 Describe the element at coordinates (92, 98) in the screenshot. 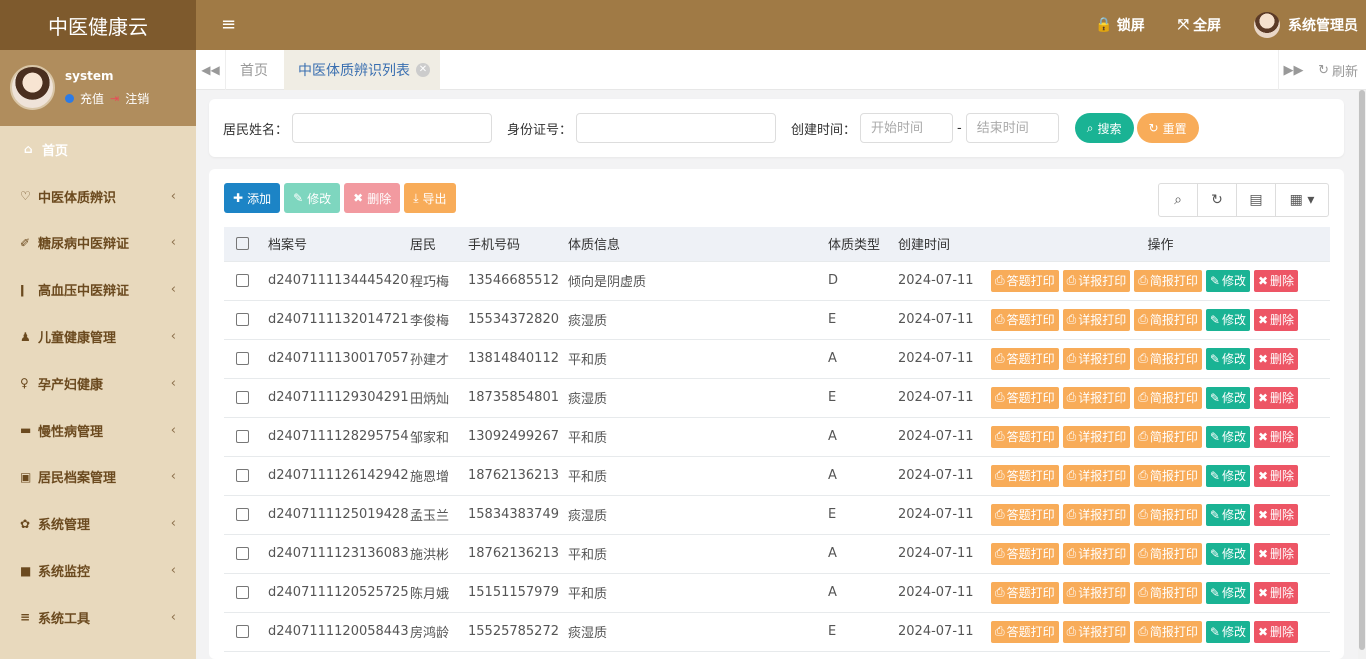

I see `recharge-link: 充值` at that location.